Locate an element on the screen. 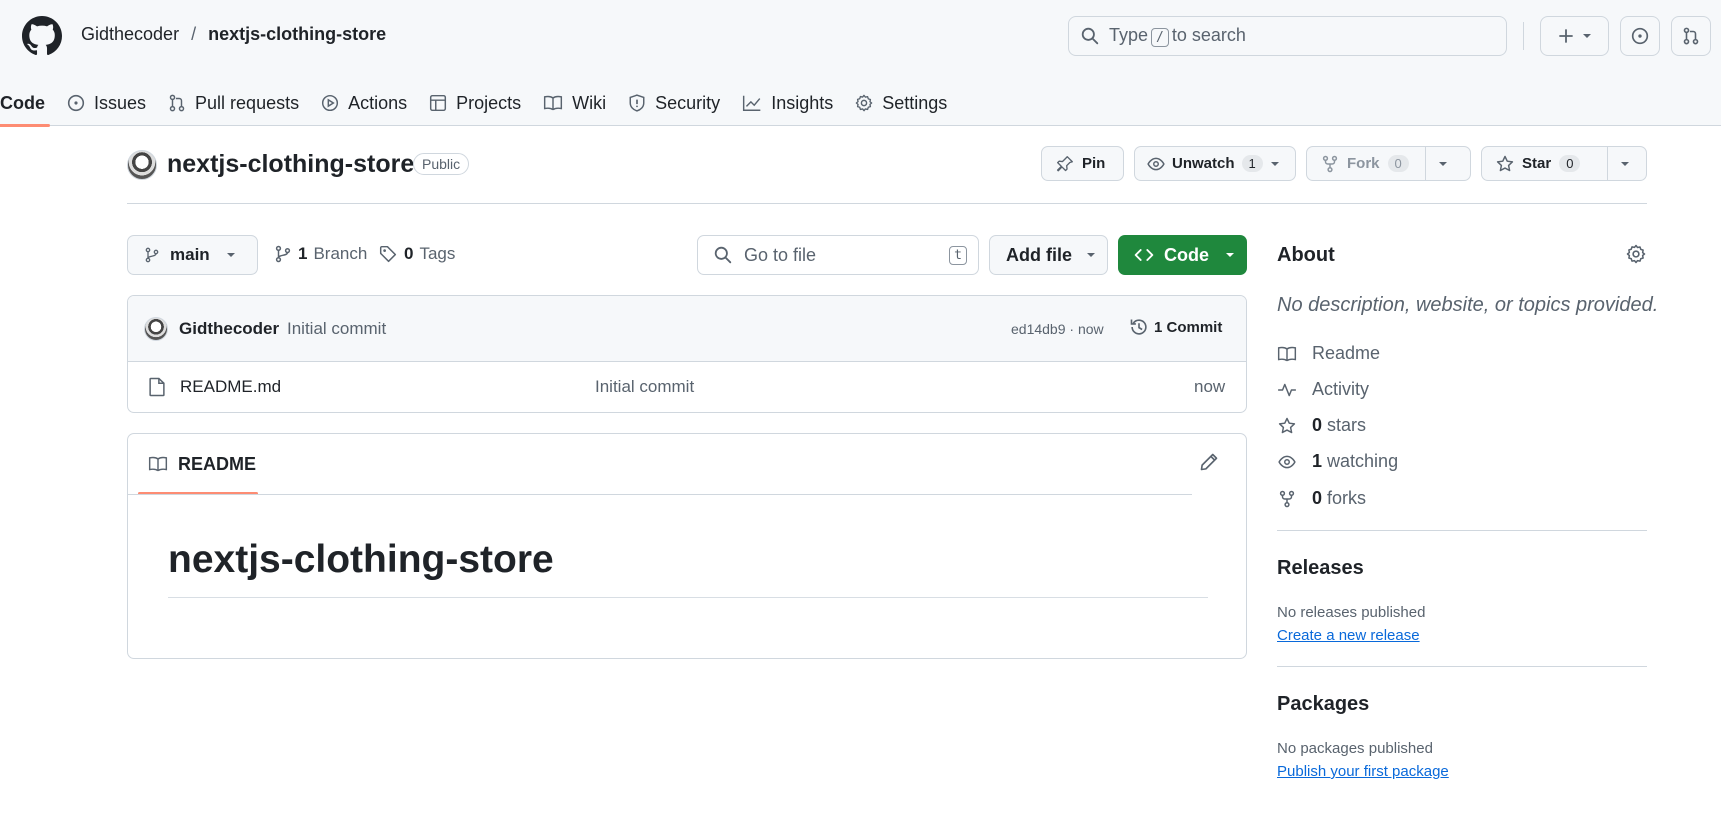 The width and height of the screenshot is (1721, 827). pin-button: Pin is located at coordinates (1082, 163).